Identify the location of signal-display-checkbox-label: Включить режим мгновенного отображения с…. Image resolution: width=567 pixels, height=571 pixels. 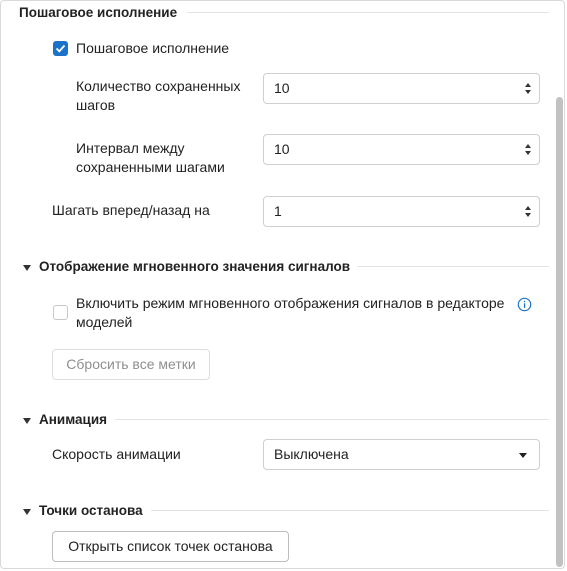
(290, 313).